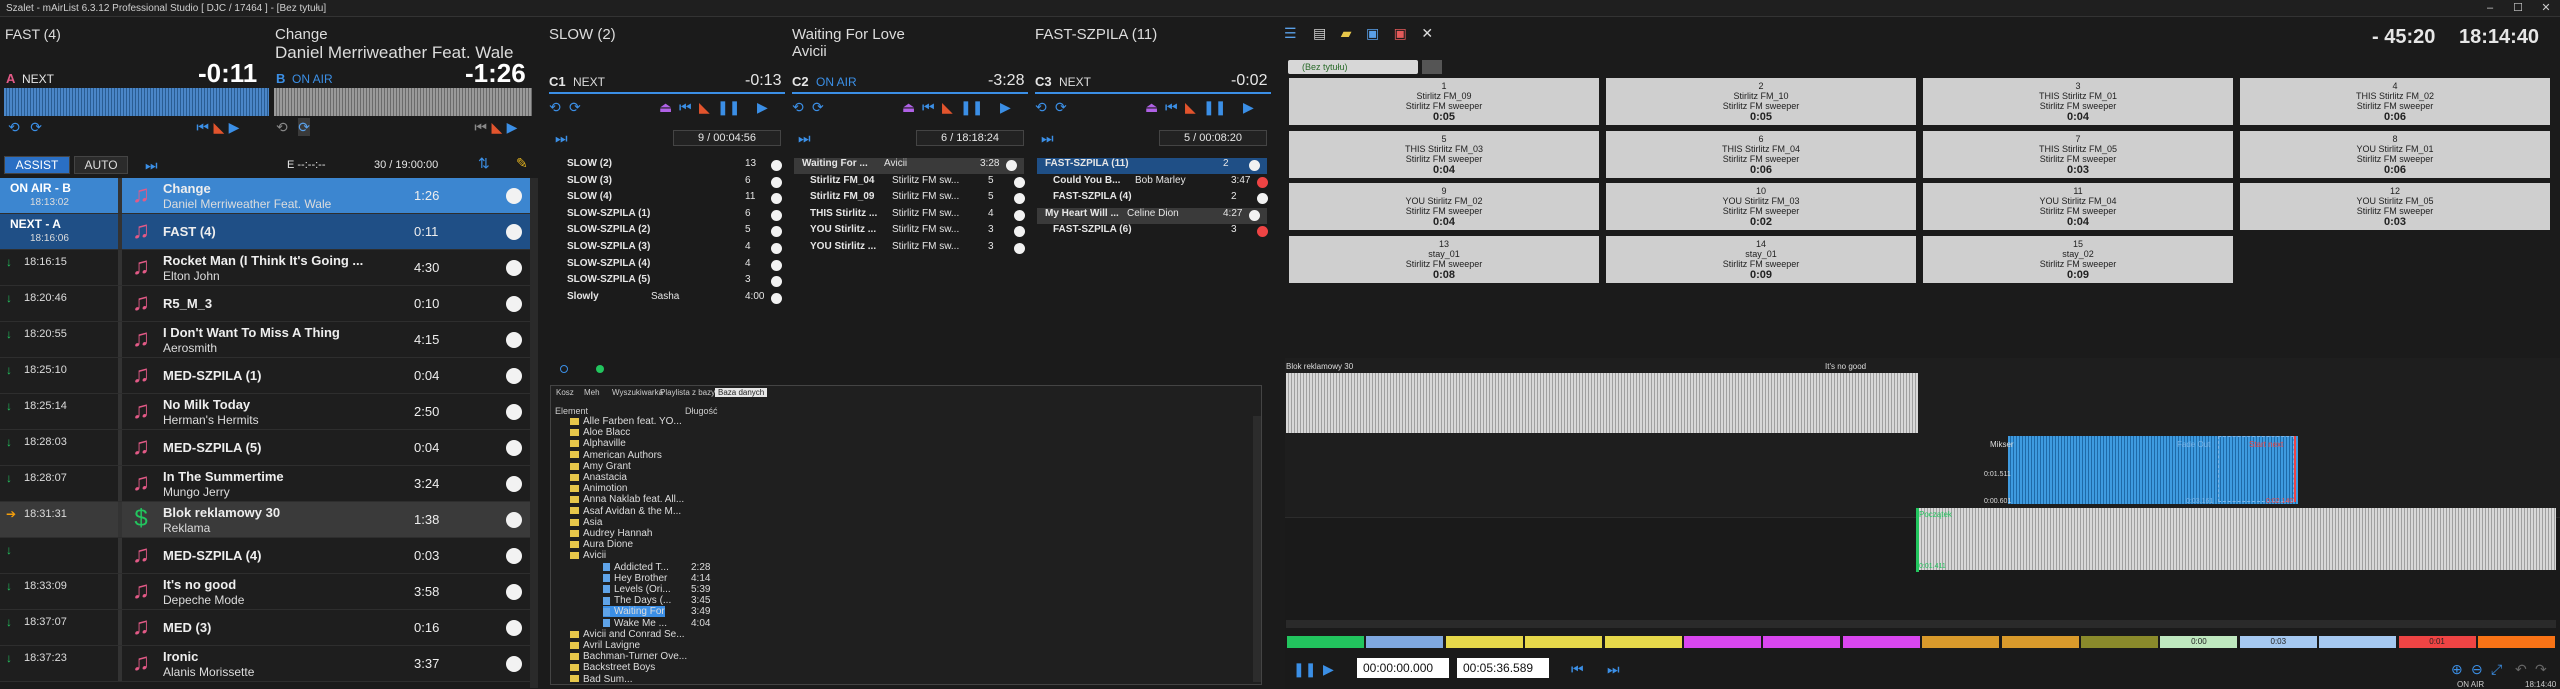 Image resolution: width=2560 pixels, height=689 pixels. Describe the element at coordinates (1353, 67) in the screenshot. I see `cart-tab: (Bez tytułu)` at that location.